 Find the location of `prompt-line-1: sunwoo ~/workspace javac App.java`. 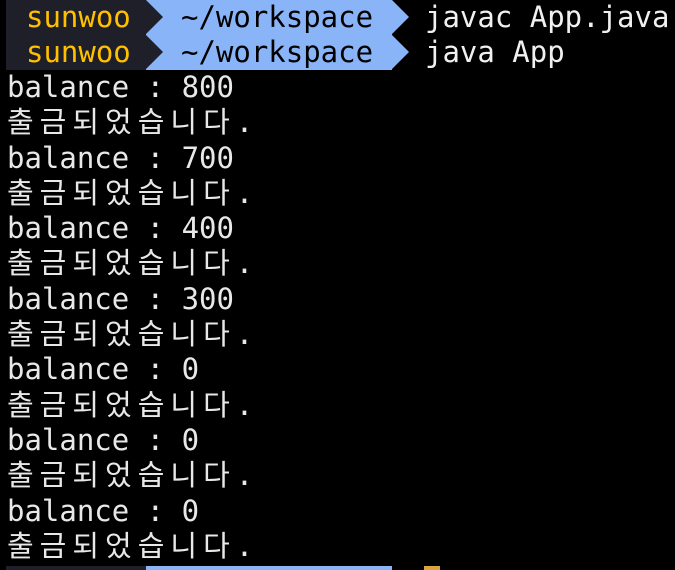

prompt-line-1: sunwoo ~/workspace javac App.java is located at coordinates (337, 17).